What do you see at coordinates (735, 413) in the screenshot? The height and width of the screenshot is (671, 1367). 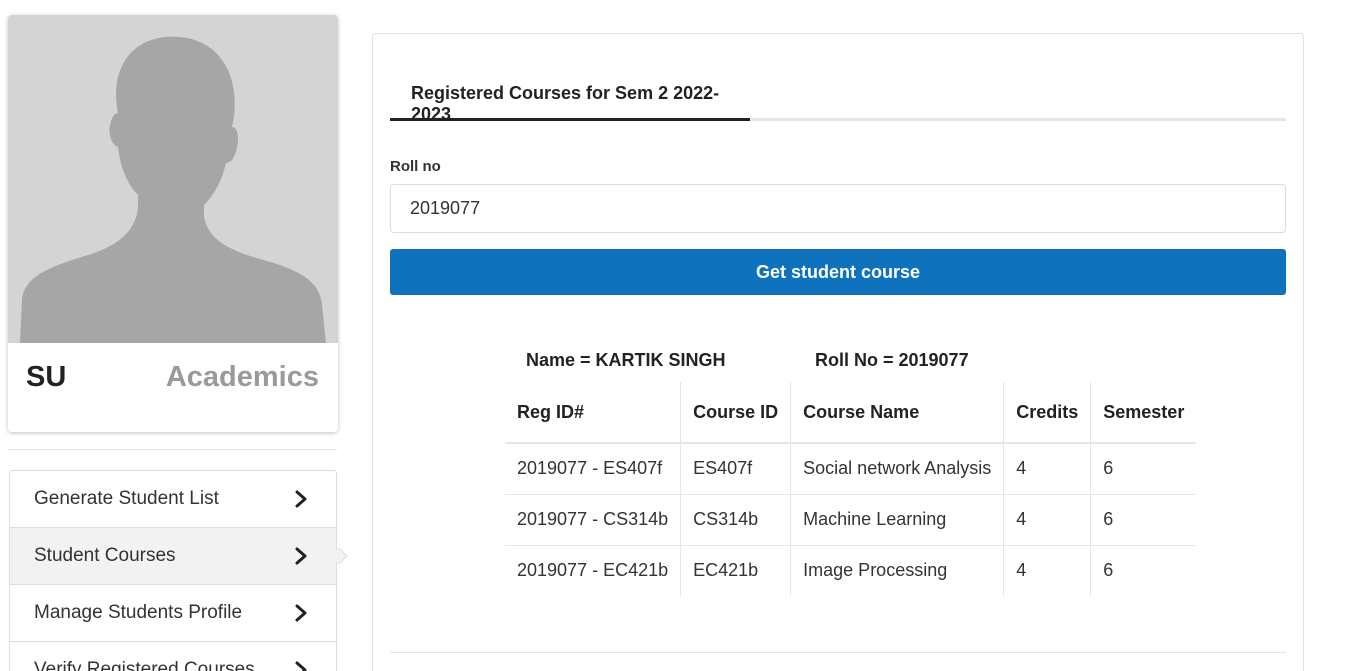 I see `column-header: Course ID` at bounding box center [735, 413].